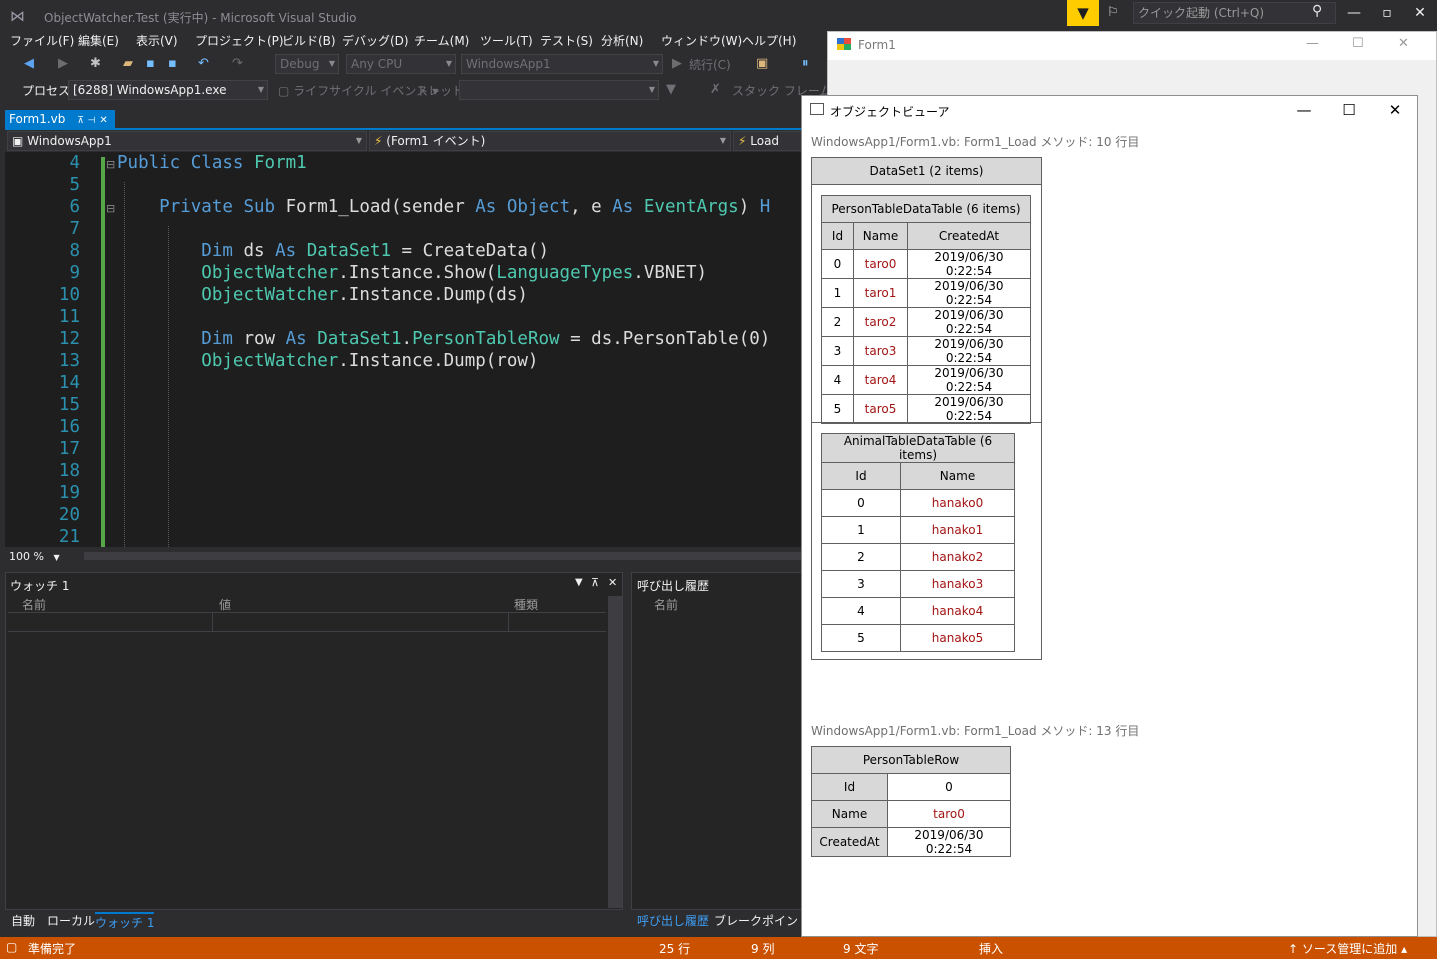 The width and height of the screenshot is (1437, 959). Describe the element at coordinates (69, 317) in the screenshot. I see `line-number: 11` at that location.